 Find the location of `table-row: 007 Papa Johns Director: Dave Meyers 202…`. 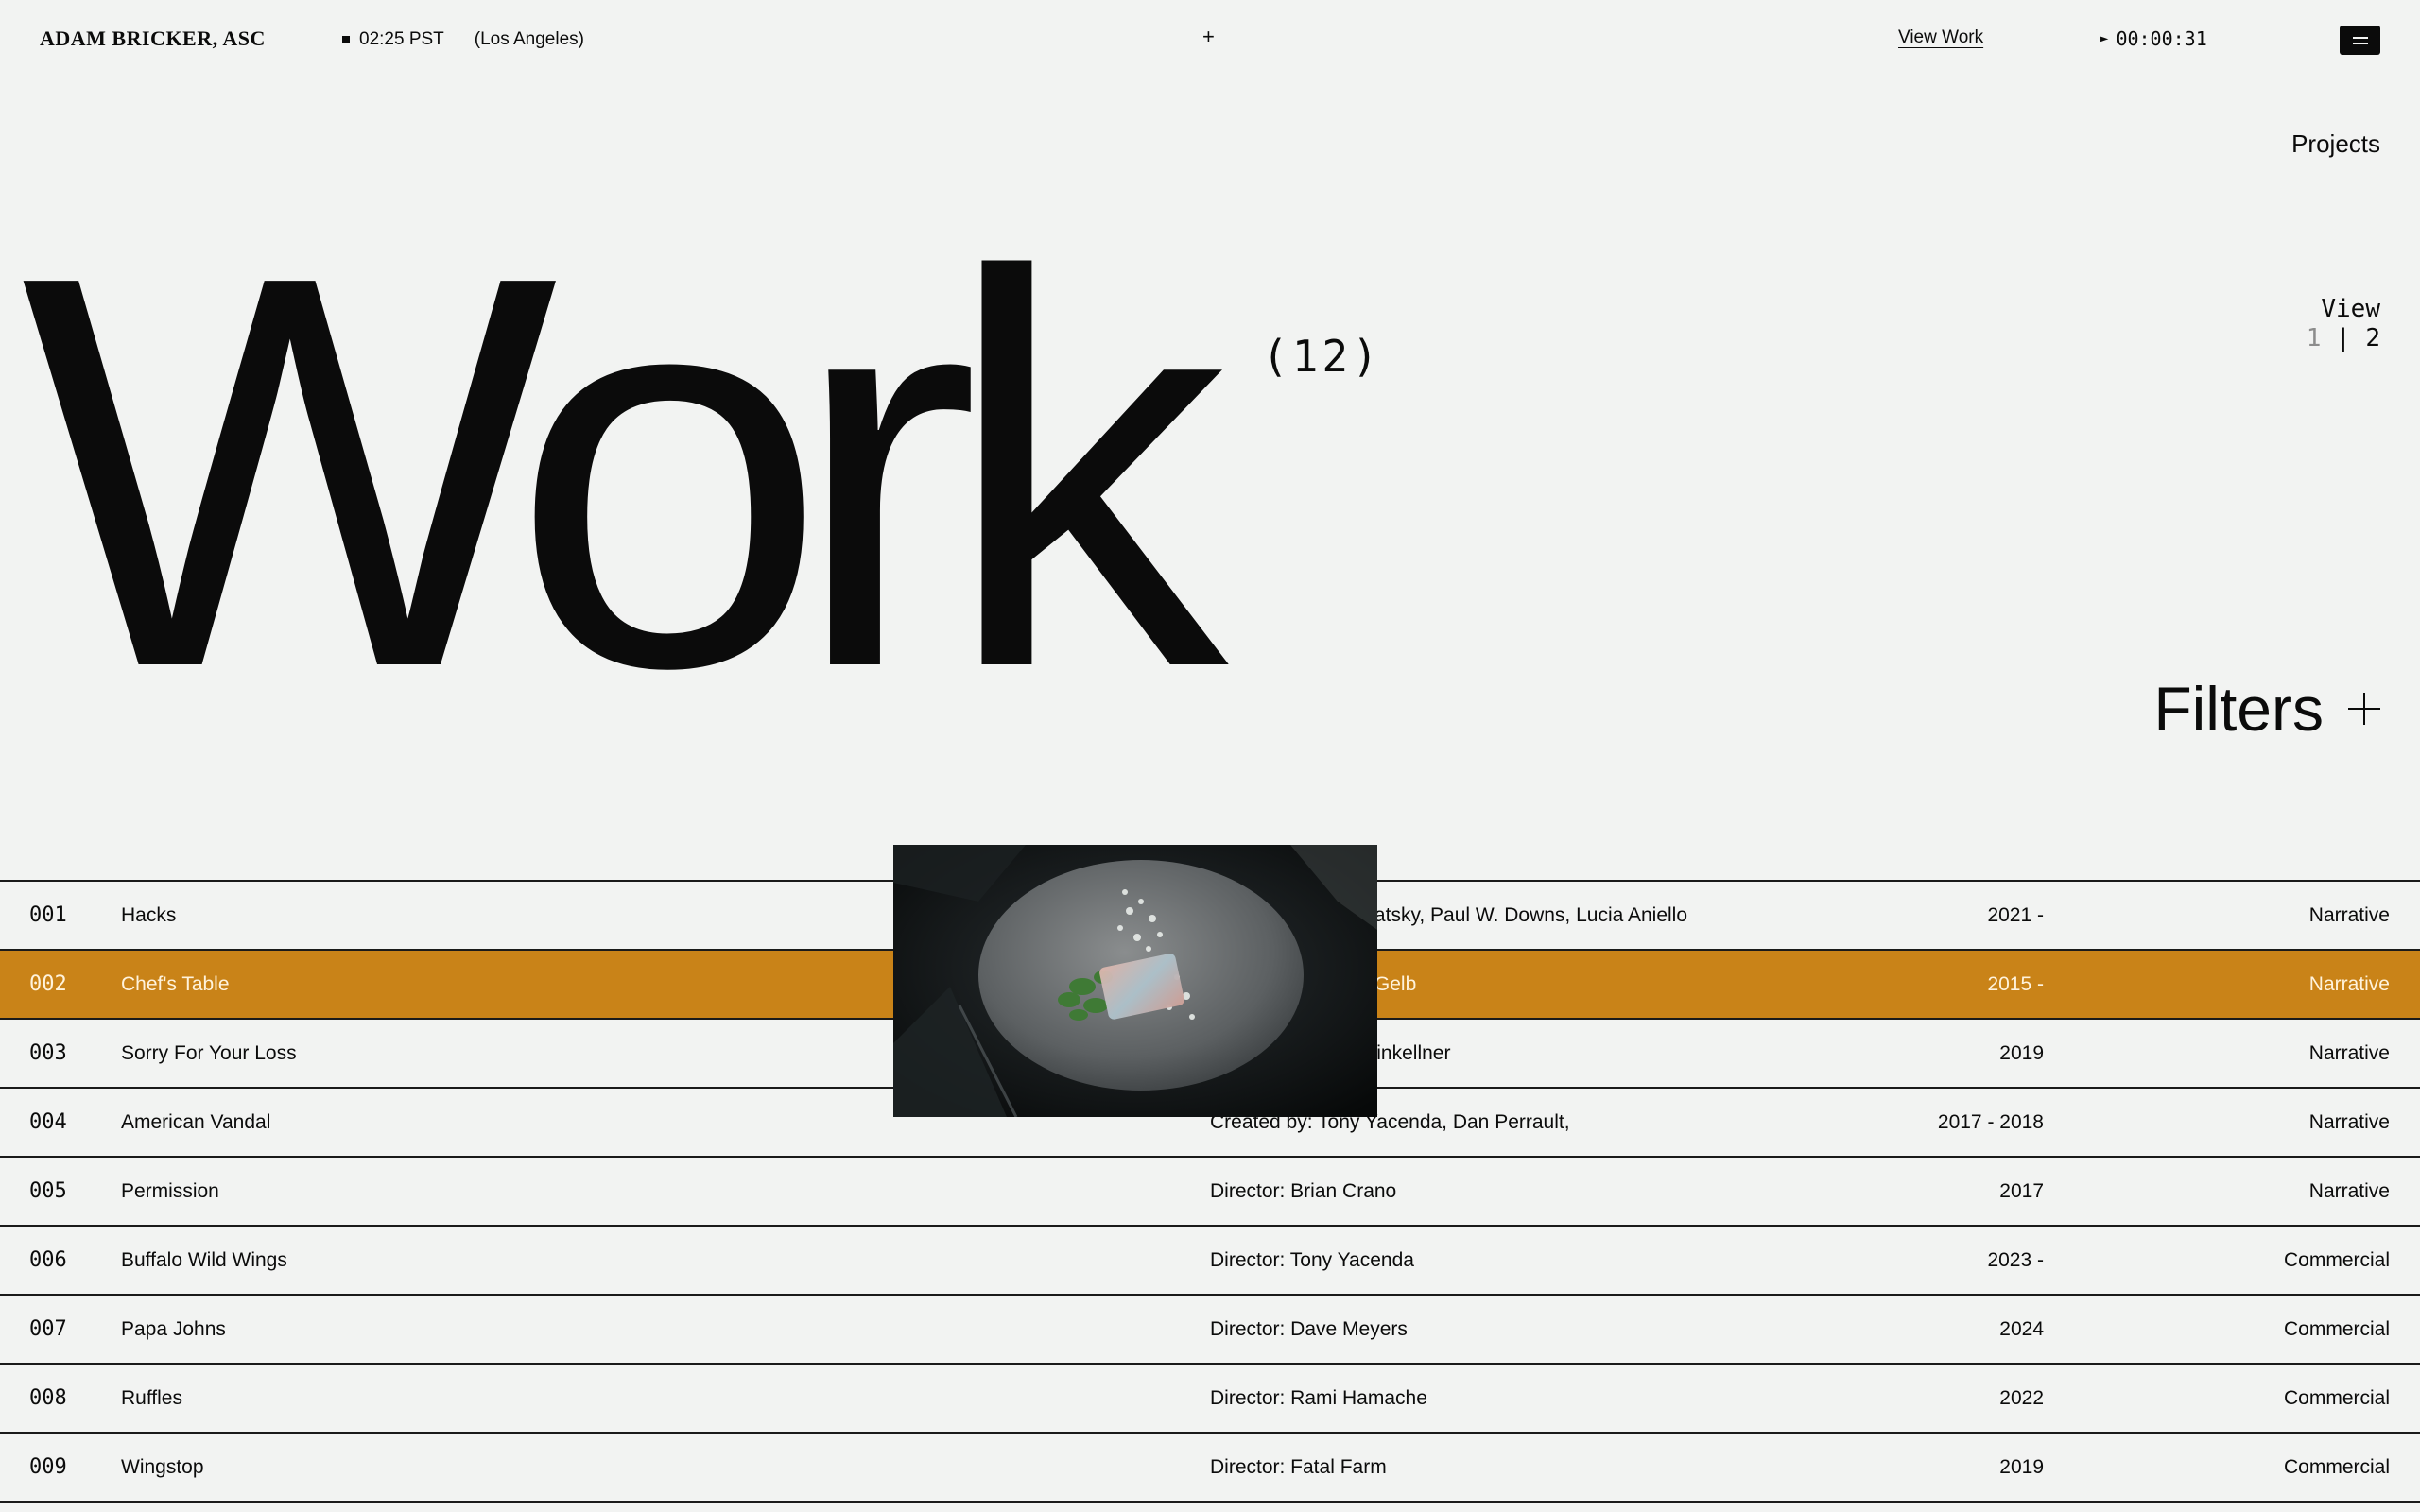

table-row: 007 Papa Johns Director: Dave Meyers 202… is located at coordinates (1210, 1330).